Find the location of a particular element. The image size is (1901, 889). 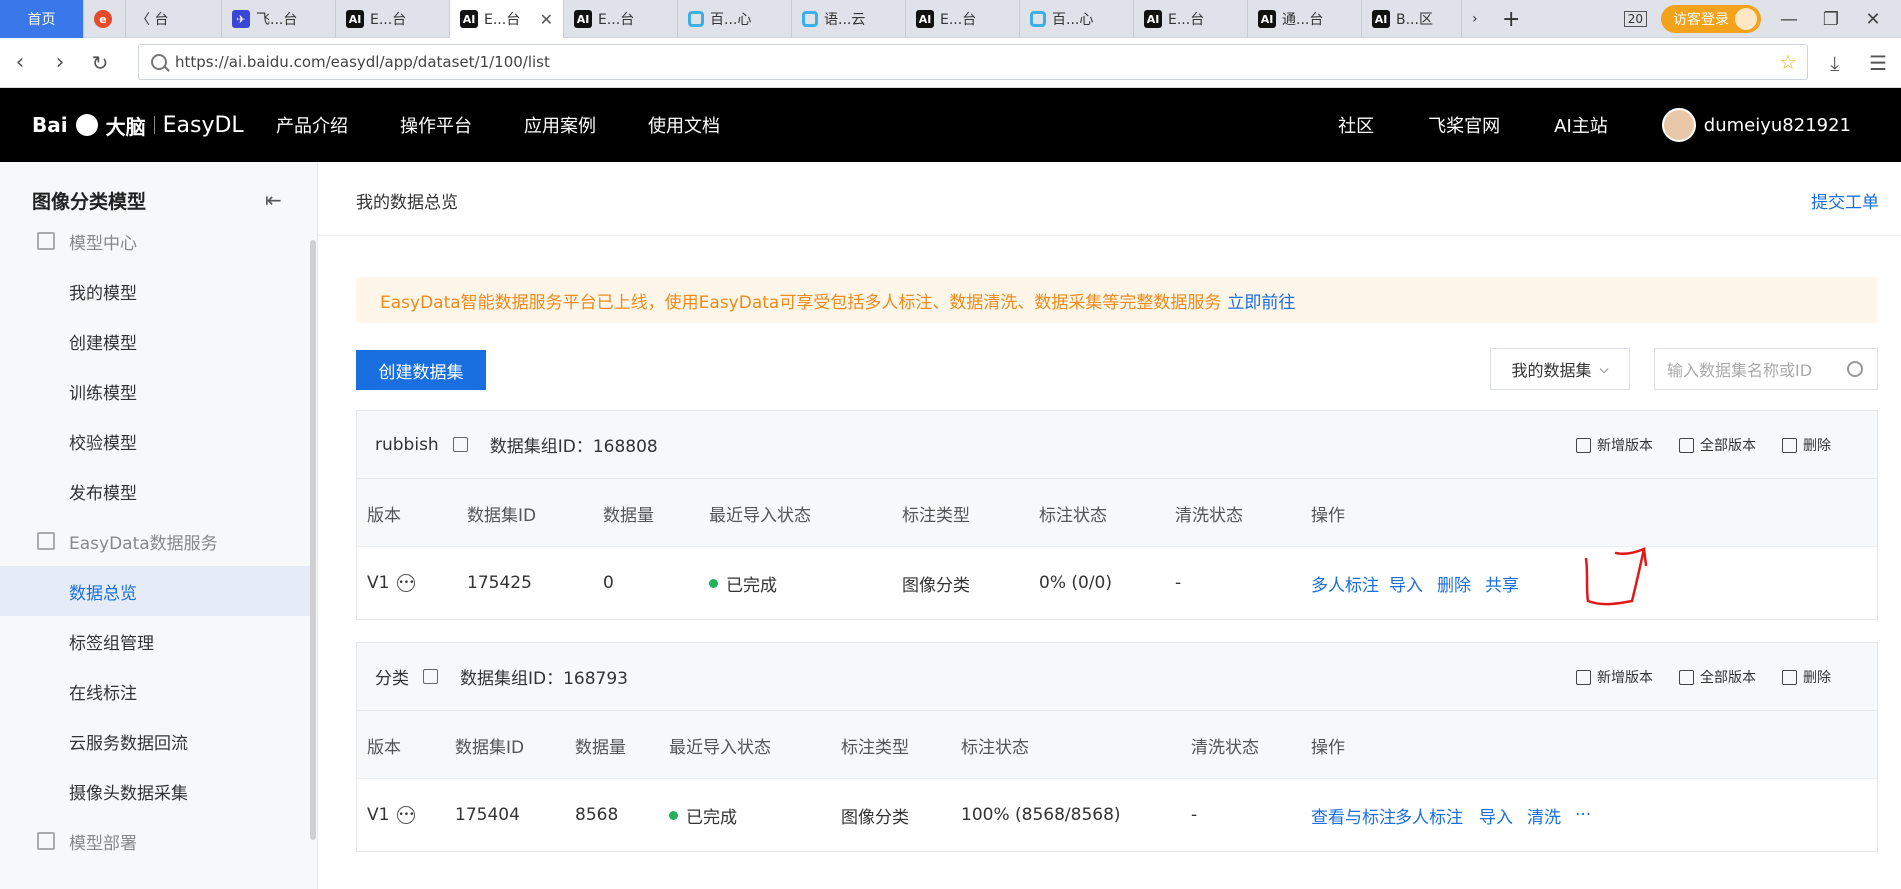

tab-7: 语...云 is located at coordinates (849, 19).